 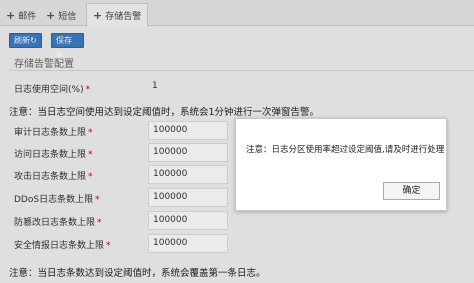 What do you see at coordinates (341, 164) in the screenshot?
I see `alert-dialog: 注意：日志分区使用率超过设定阈值,请及时进行处理 确定` at bounding box center [341, 164].